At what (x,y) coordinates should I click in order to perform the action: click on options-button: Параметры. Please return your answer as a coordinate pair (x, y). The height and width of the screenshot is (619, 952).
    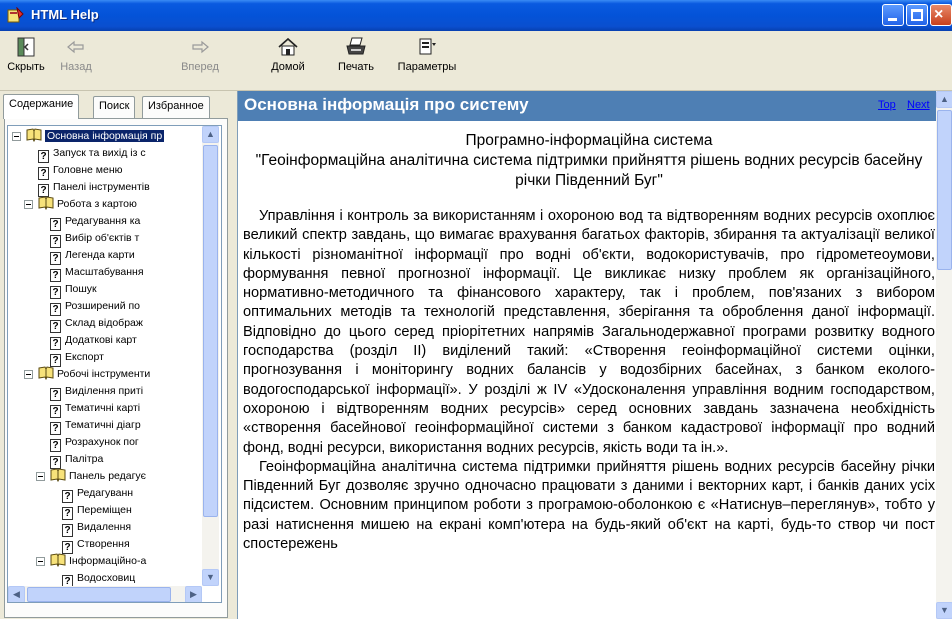
    Looking at the image, I should click on (427, 61).